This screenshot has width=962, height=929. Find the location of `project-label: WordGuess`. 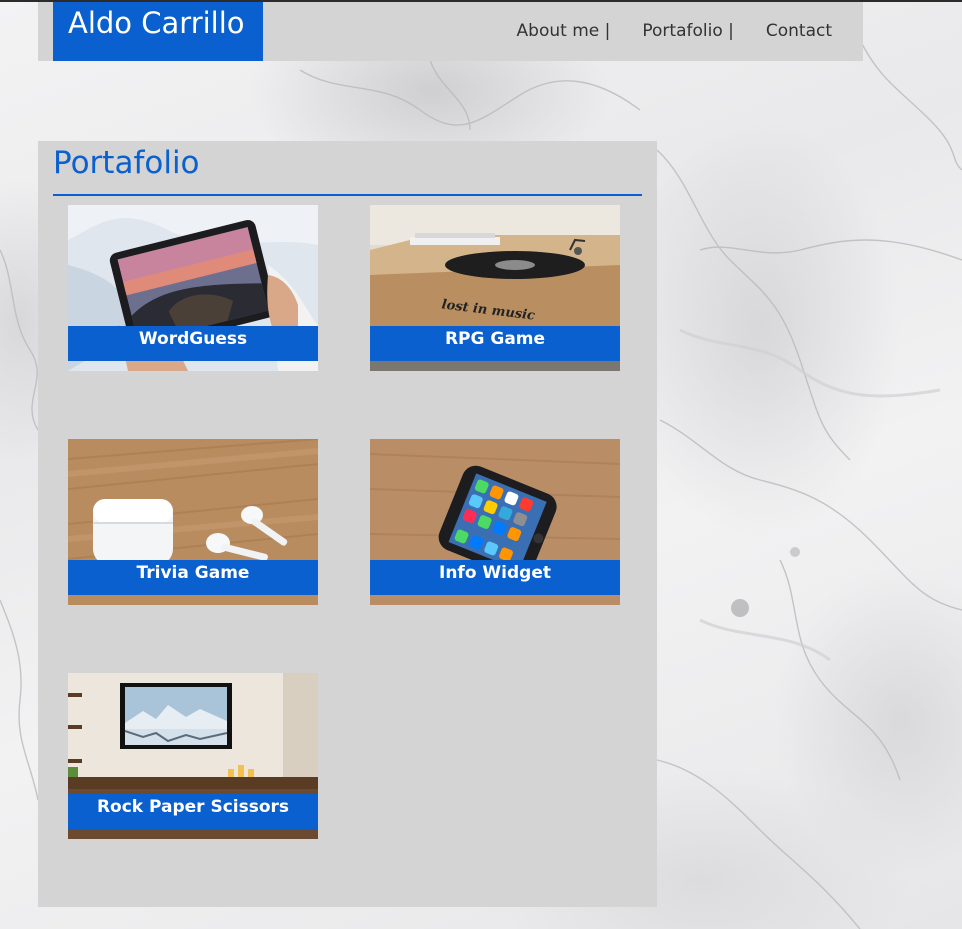

project-label: WordGuess is located at coordinates (193, 343).